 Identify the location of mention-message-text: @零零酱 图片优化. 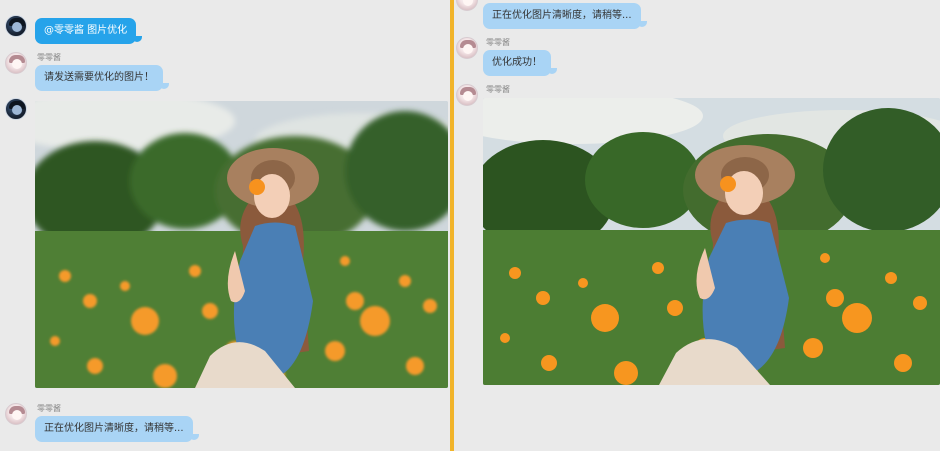
(86, 30).